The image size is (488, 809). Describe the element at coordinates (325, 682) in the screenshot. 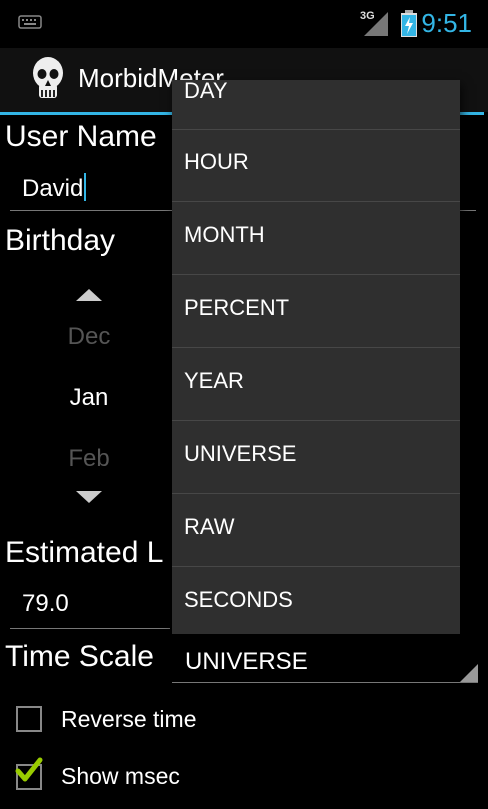

I see `time-scale-spinner-underline` at that location.